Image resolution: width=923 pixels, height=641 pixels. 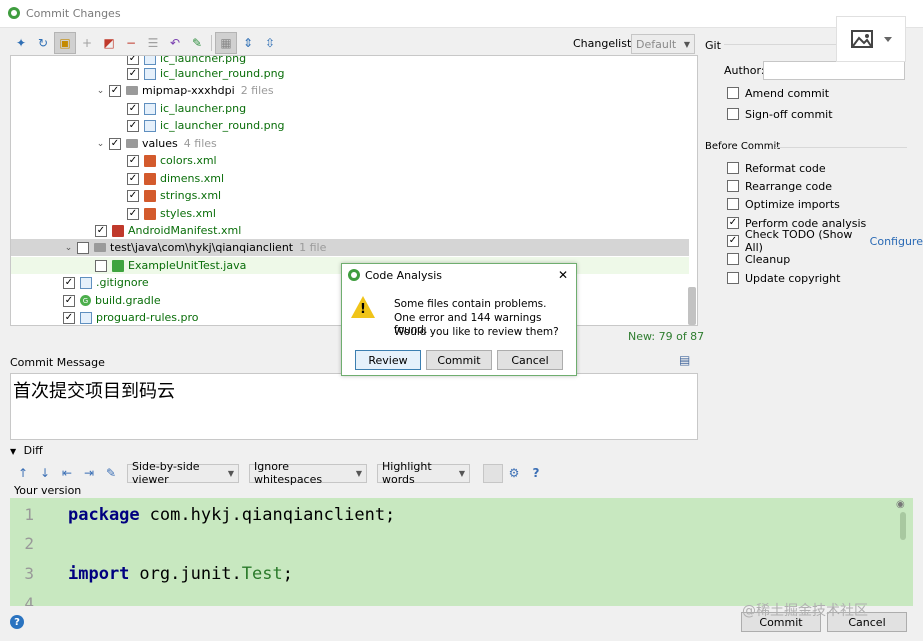 What do you see at coordinates (226, 43) in the screenshot?
I see `show-ignored-icon: ▦` at bounding box center [226, 43].